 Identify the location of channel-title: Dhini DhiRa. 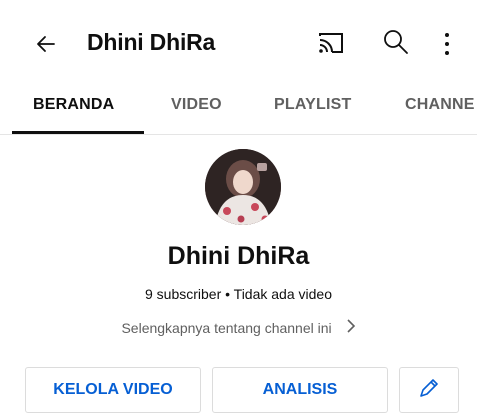
(151, 42).